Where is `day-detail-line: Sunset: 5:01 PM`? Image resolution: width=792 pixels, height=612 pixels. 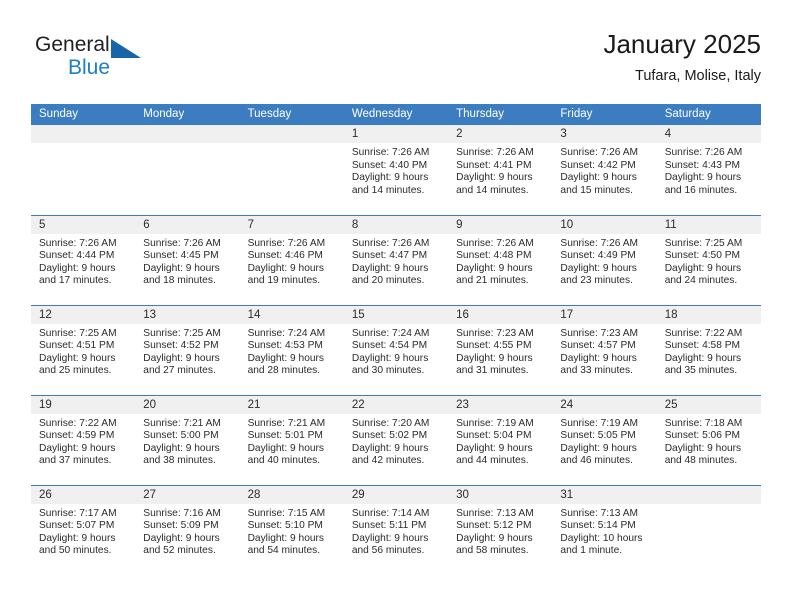 day-detail-line: Sunset: 5:01 PM is located at coordinates (285, 436).